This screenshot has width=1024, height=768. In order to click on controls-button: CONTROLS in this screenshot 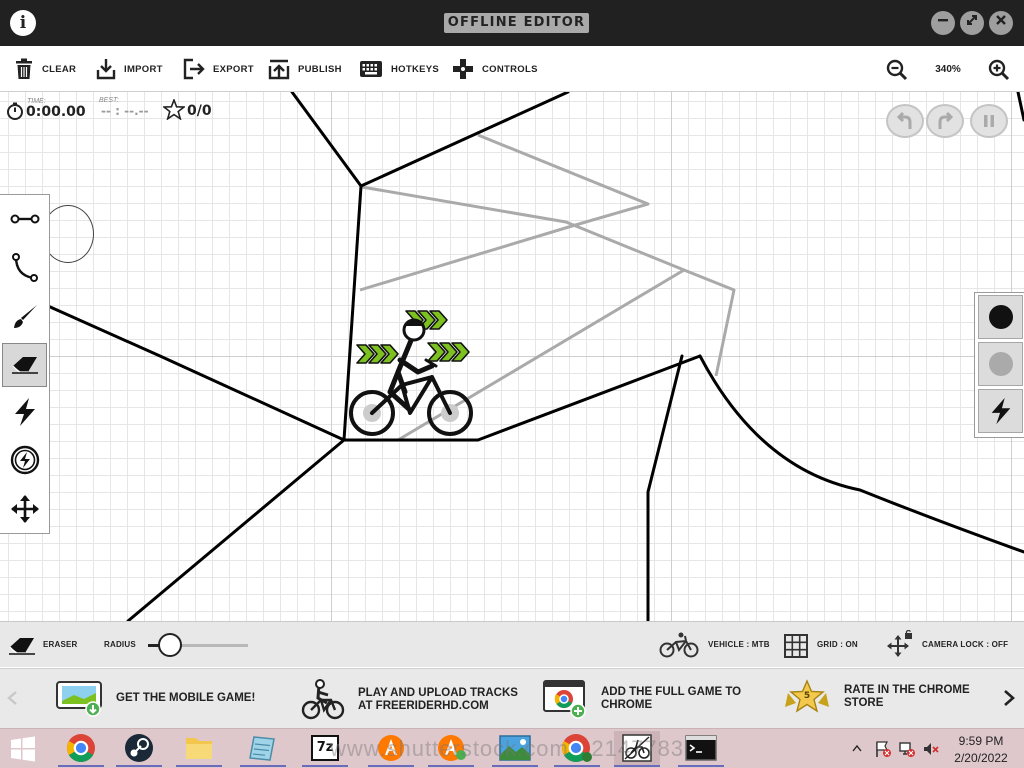, I will do `click(495, 69)`.